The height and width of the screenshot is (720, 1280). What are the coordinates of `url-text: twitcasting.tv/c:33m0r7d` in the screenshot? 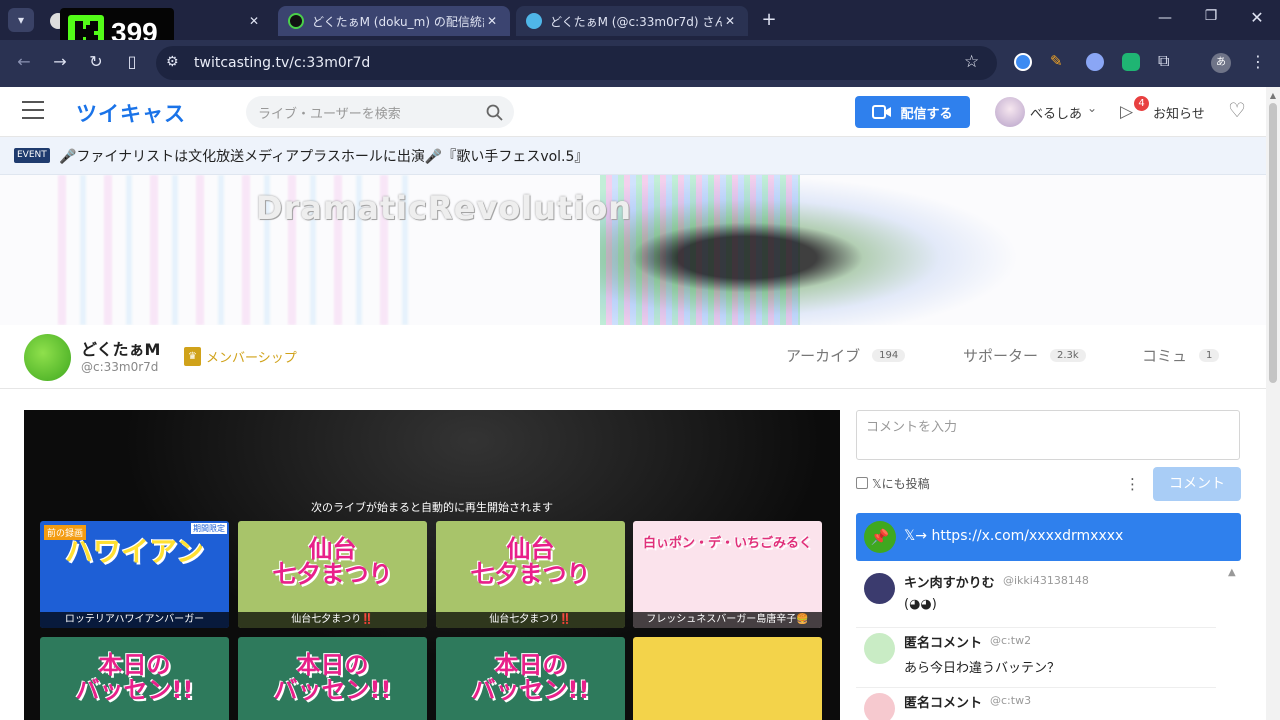 It's located at (282, 63).